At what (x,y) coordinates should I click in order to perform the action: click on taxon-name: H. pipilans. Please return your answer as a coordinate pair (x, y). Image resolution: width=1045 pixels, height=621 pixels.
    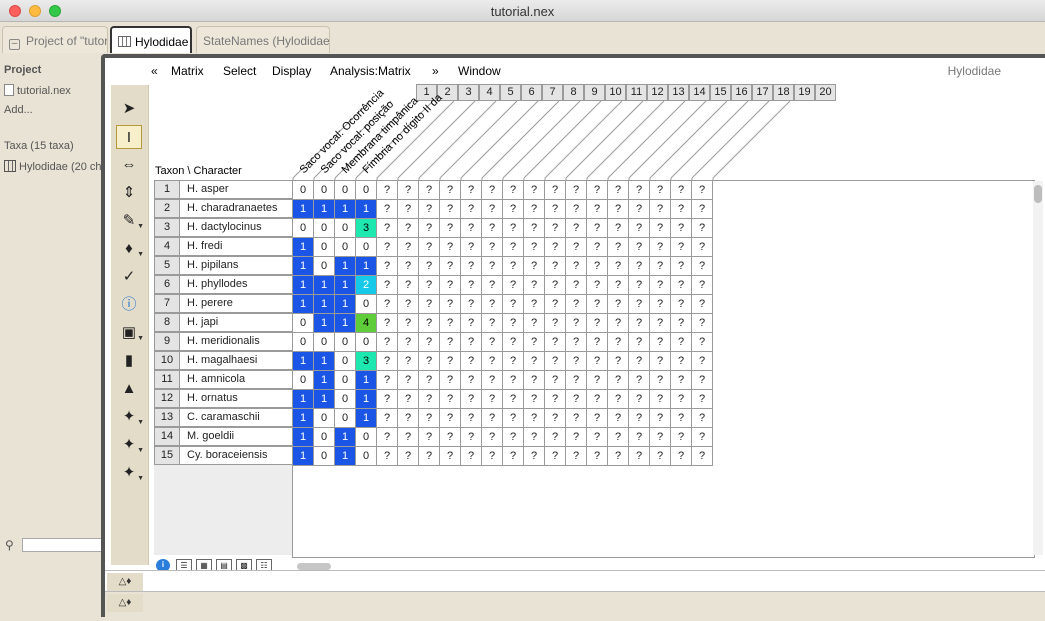
    Looking at the image, I should click on (236, 265).